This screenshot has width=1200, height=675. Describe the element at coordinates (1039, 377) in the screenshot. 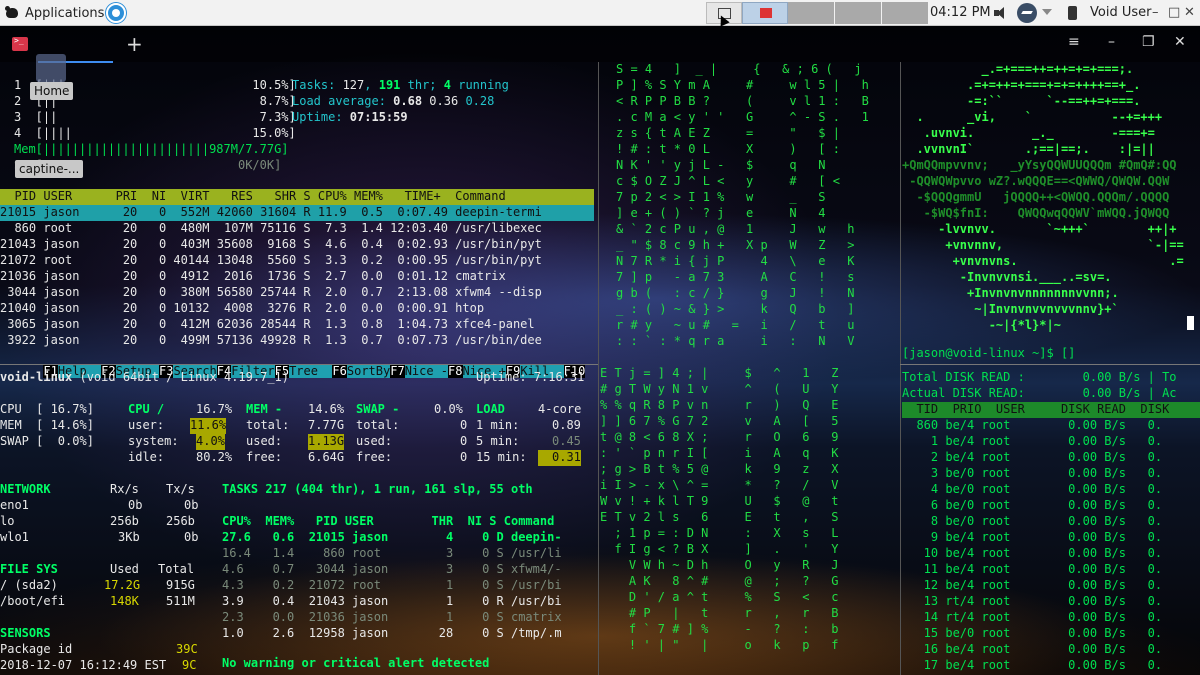

I see `iotop-total-read: Total DISK READ : 0.00 B/s | To` at that location.